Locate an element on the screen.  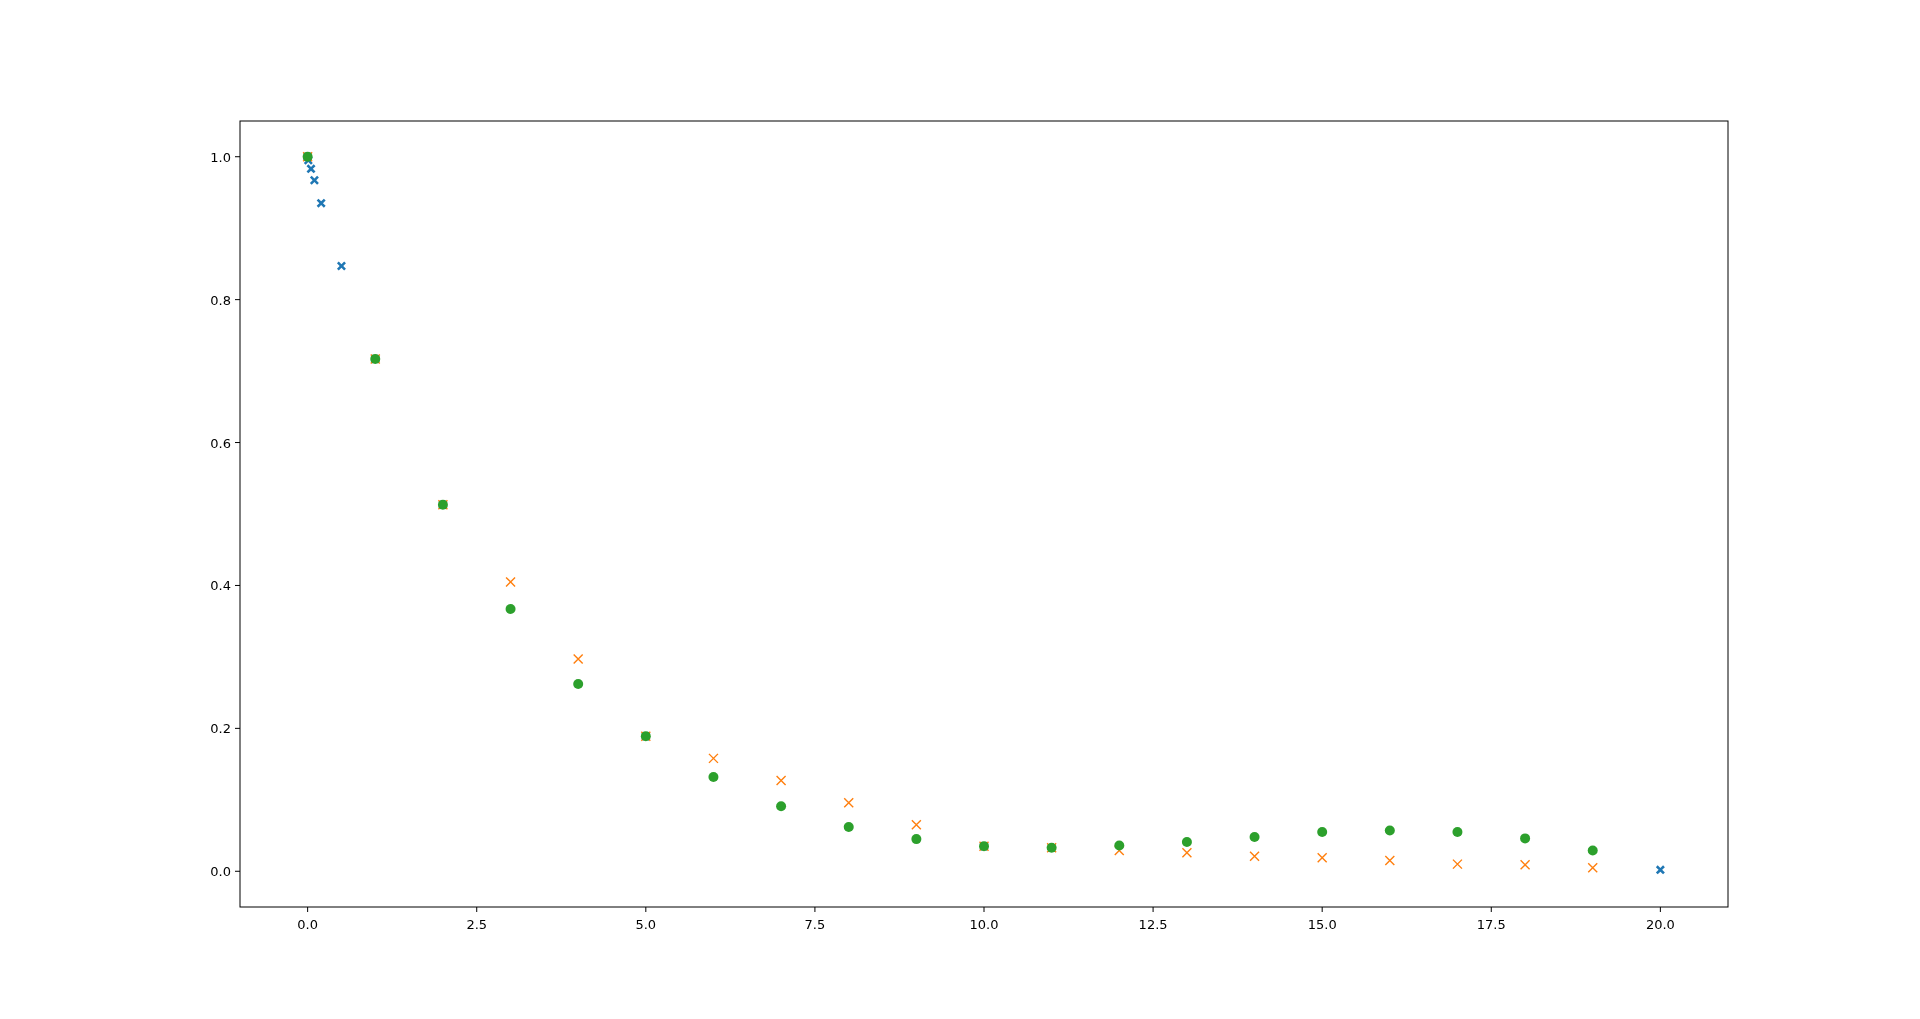
y-tick-label: 0.6 is located at coordinates (220, 443).